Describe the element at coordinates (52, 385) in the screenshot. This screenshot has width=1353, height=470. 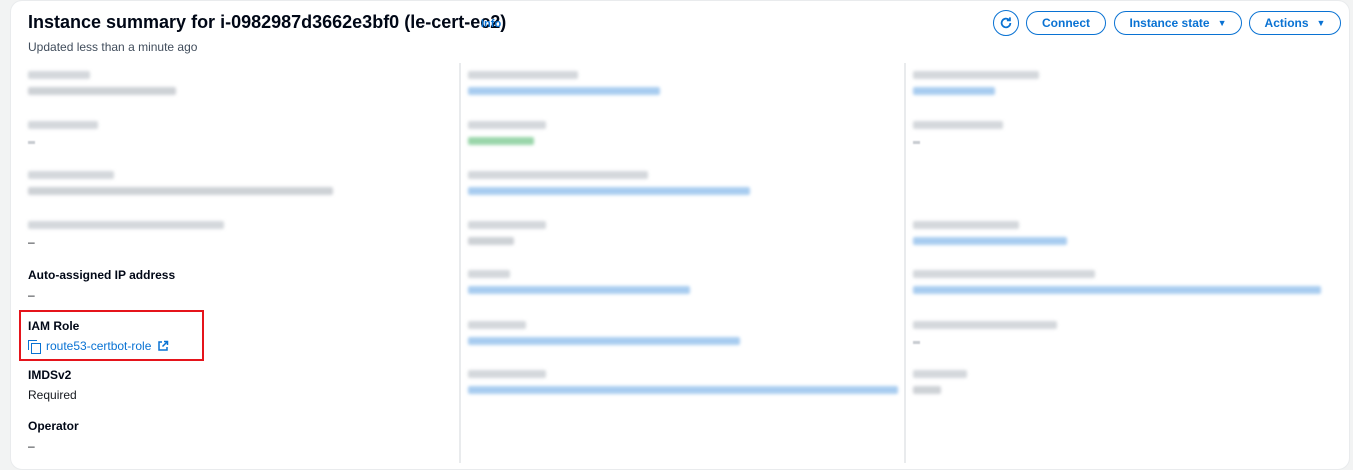
I see `imdsv2-field: IMDSv2 Required` at that location.